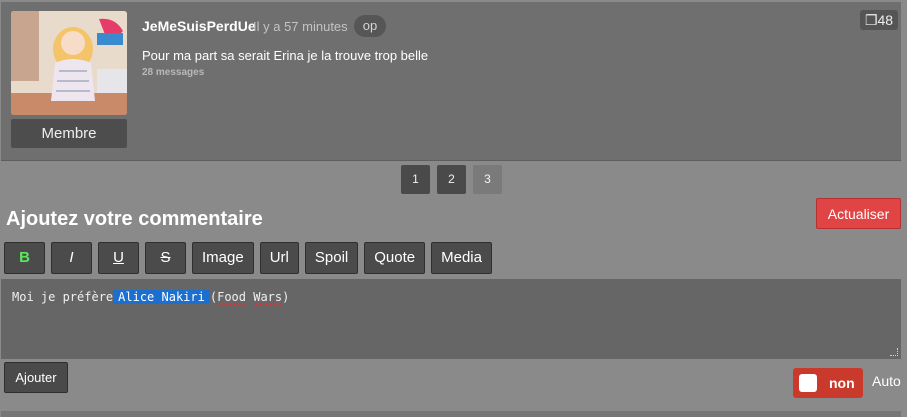 This screenshot has height=417, width=907. What do you see at coordinates (370, 26) in the screenshot?
I see `op-badge: op` at bounding box center [370, 26].